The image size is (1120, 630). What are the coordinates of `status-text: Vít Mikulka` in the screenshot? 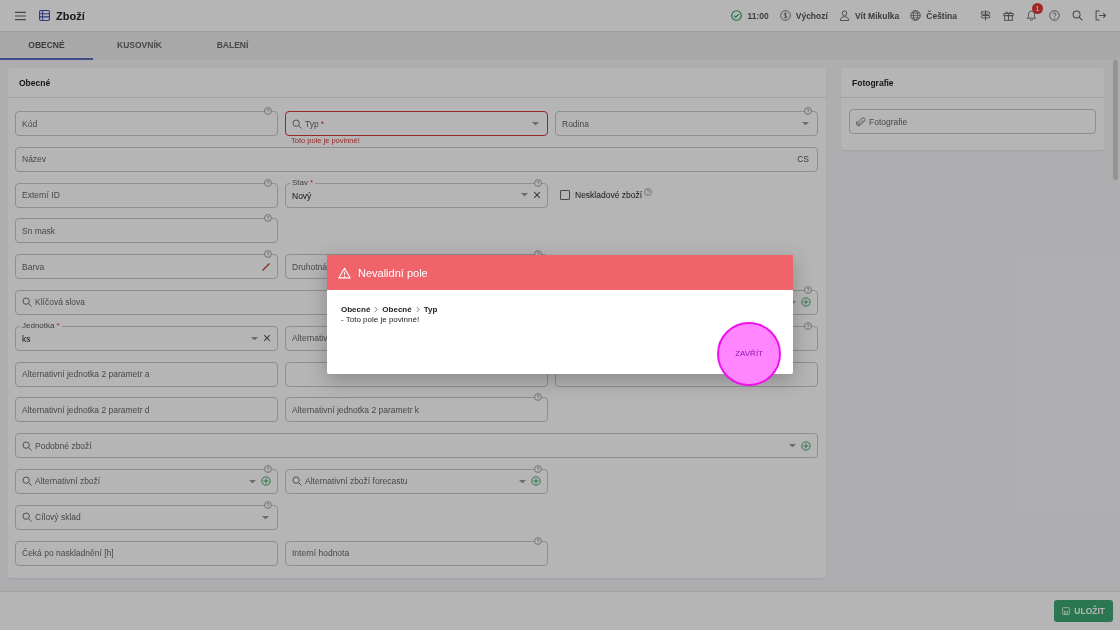 It's located at (877, 15).